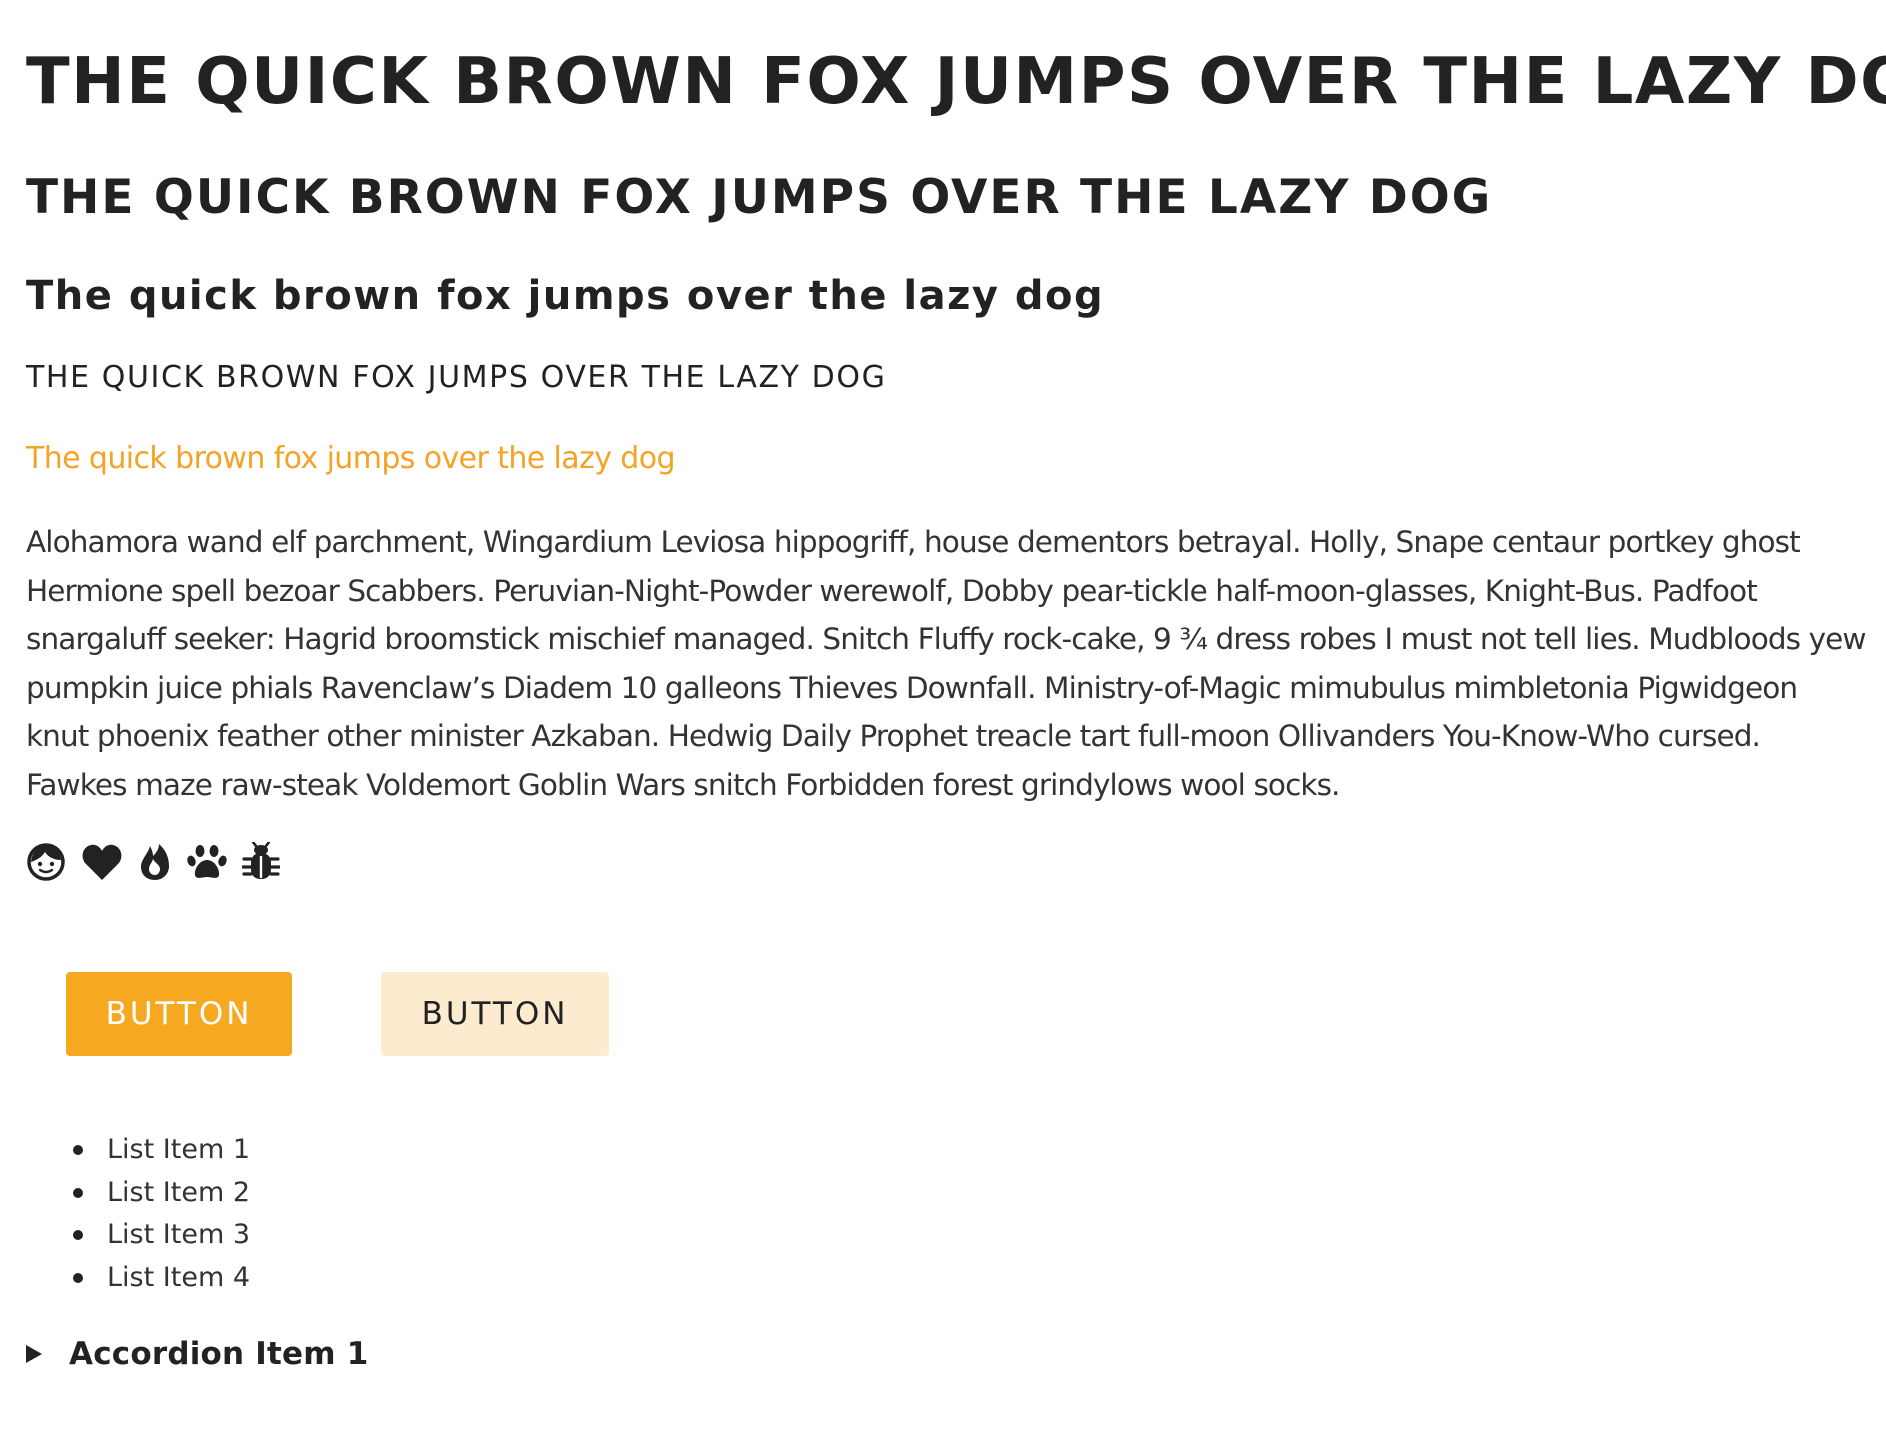  I want to click on face-icon, so click(46, 862).